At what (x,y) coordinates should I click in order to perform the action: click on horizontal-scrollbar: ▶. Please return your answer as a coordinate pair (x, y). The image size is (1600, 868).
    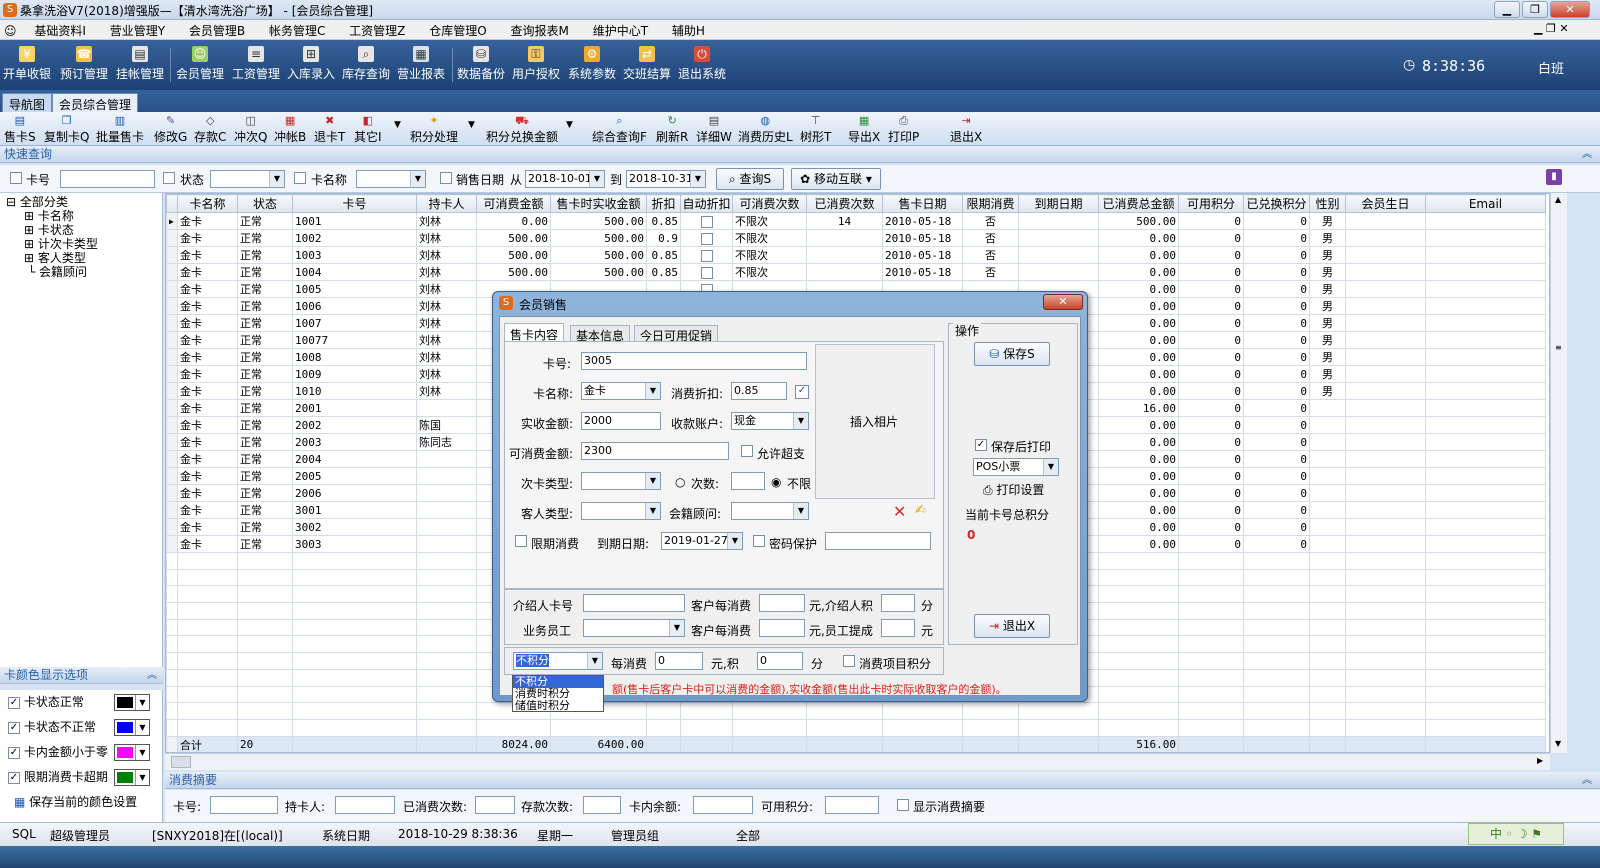
    Looking at the image, I should click on (857, 761).